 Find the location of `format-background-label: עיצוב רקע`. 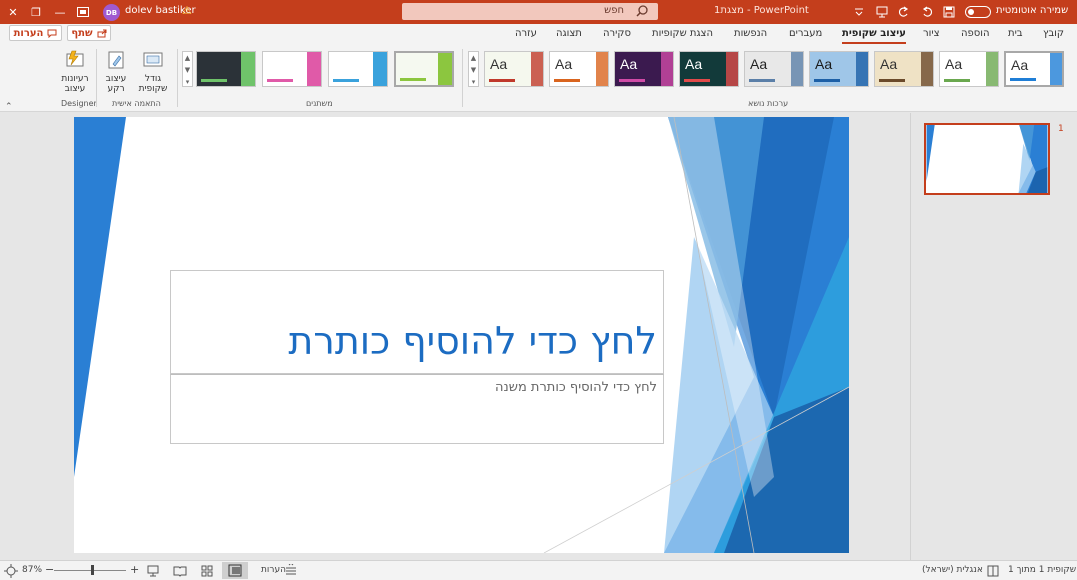

format-background-label: עיצוב רקע is located at coordinates (116, 84).